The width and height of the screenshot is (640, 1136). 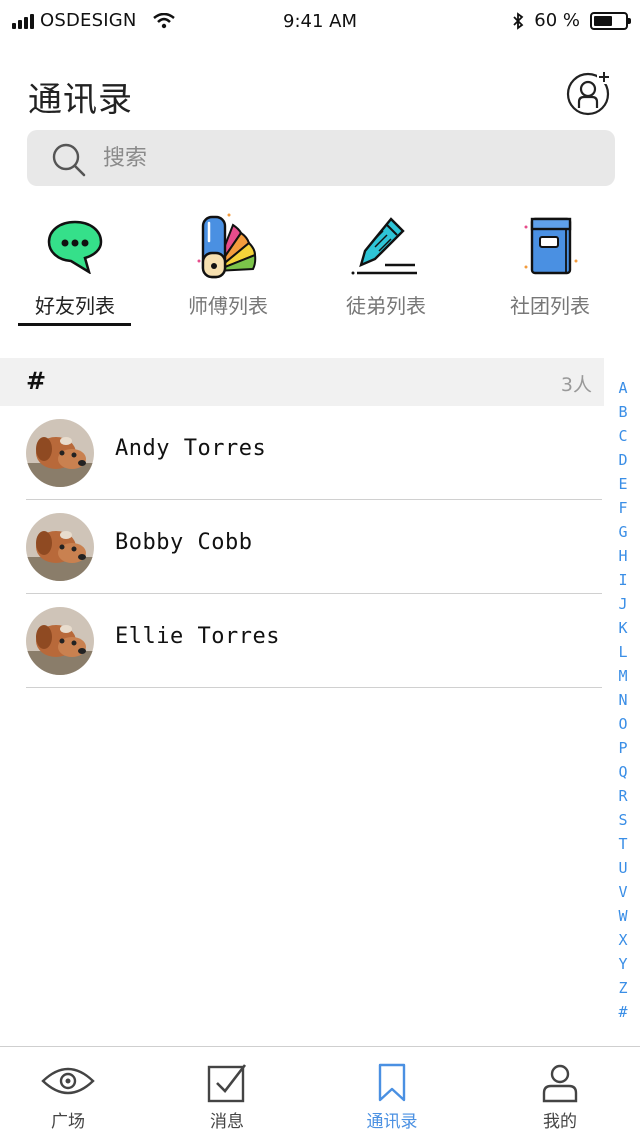 What do you see at coordinates (623, 532) in the screenshot?
I see `index-letter: G` at bounding box center [623, 532].